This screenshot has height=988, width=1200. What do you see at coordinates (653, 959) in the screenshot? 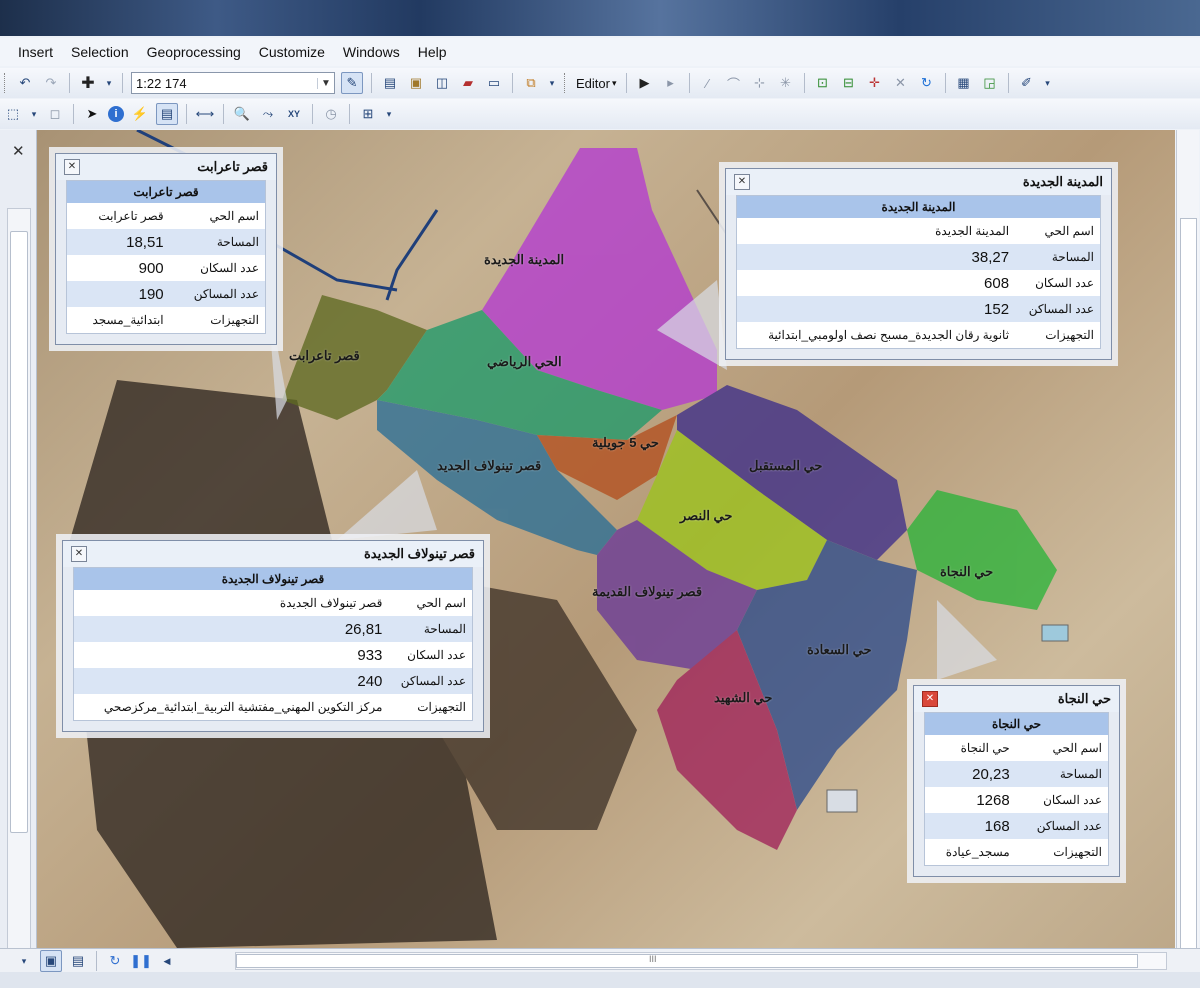
I see `scrollbar-grip-icon: III` at bounding box center [653, 959].